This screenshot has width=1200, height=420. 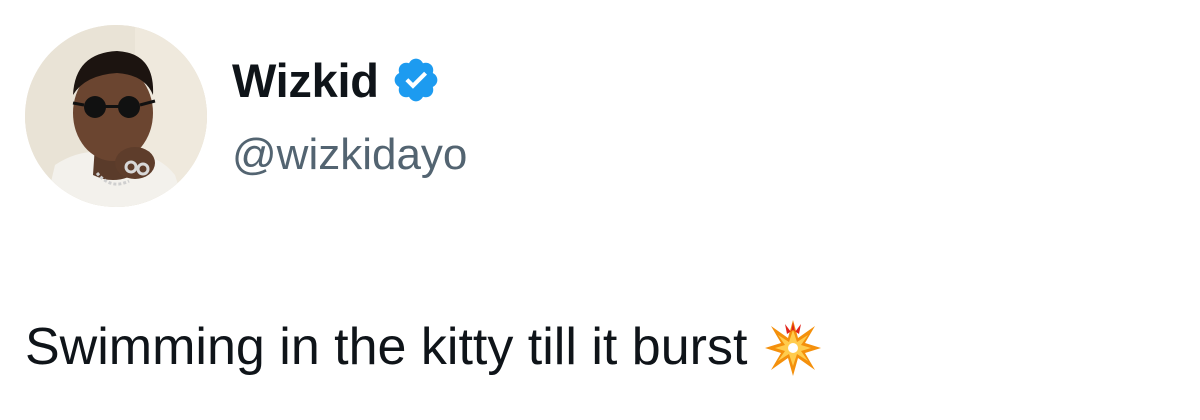 I want to click on author-name-row: Wizkid, so click(x=336, y=80).